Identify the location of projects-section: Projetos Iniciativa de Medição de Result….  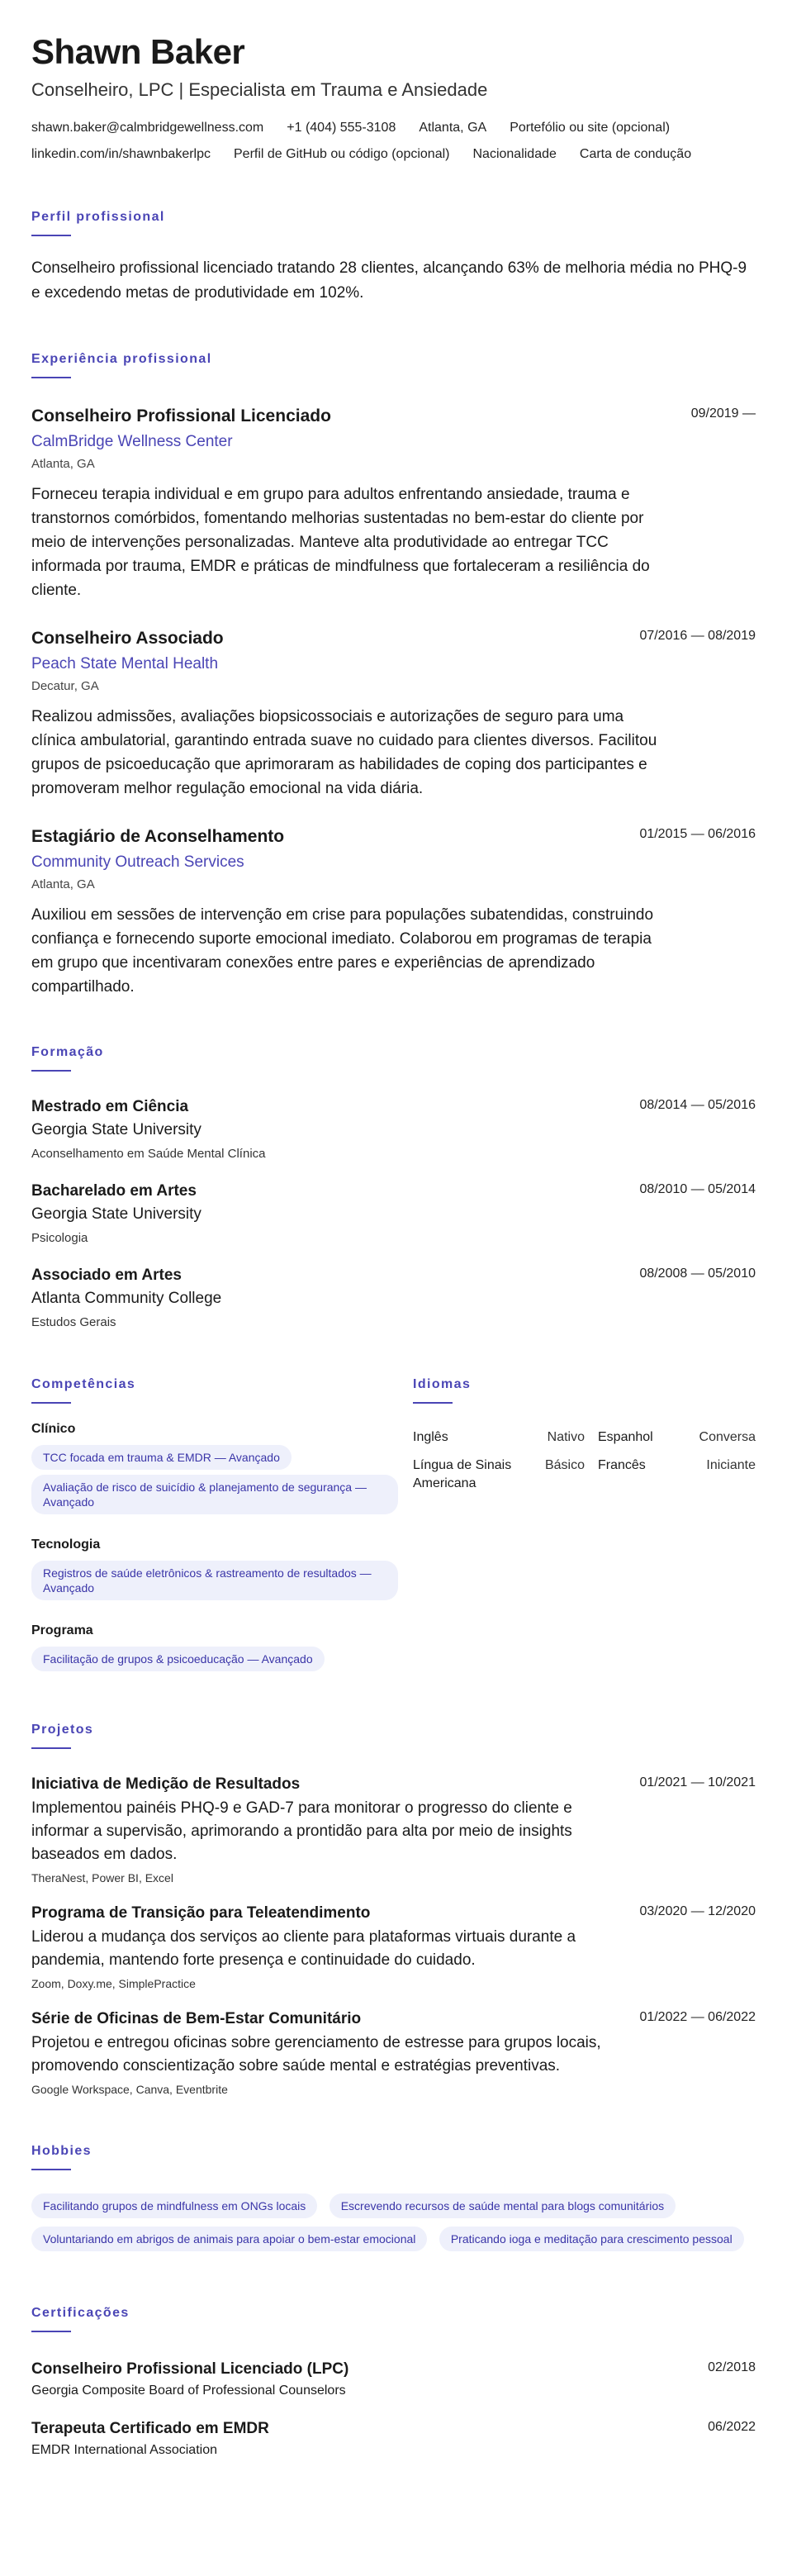
(393, 1909).